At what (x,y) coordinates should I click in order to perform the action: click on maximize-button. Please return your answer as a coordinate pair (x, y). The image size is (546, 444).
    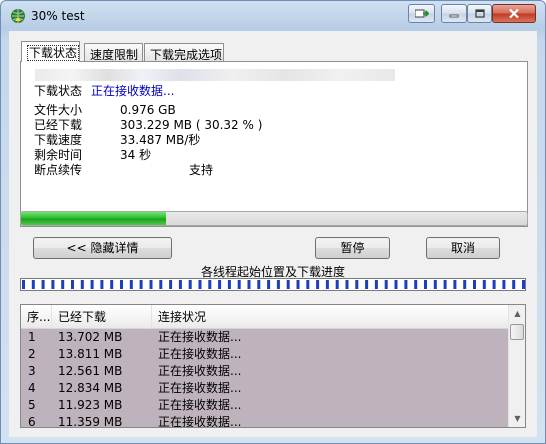
    Looking at the image, I should click on (479, 13).